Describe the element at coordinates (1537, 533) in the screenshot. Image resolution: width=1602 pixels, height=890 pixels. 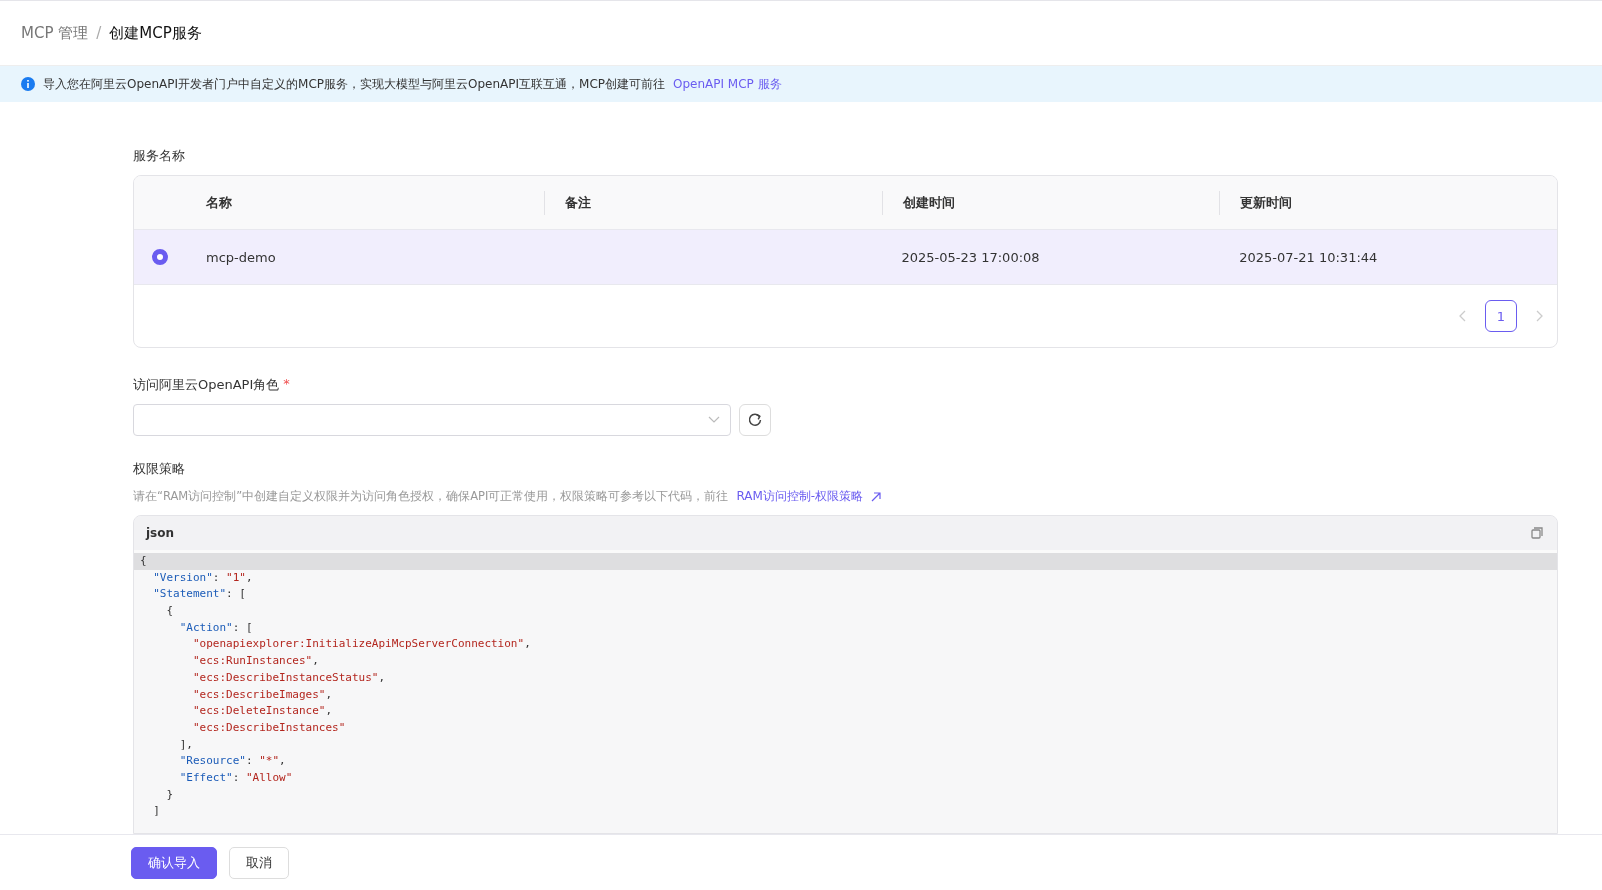
I see `copy-icon` at that location.